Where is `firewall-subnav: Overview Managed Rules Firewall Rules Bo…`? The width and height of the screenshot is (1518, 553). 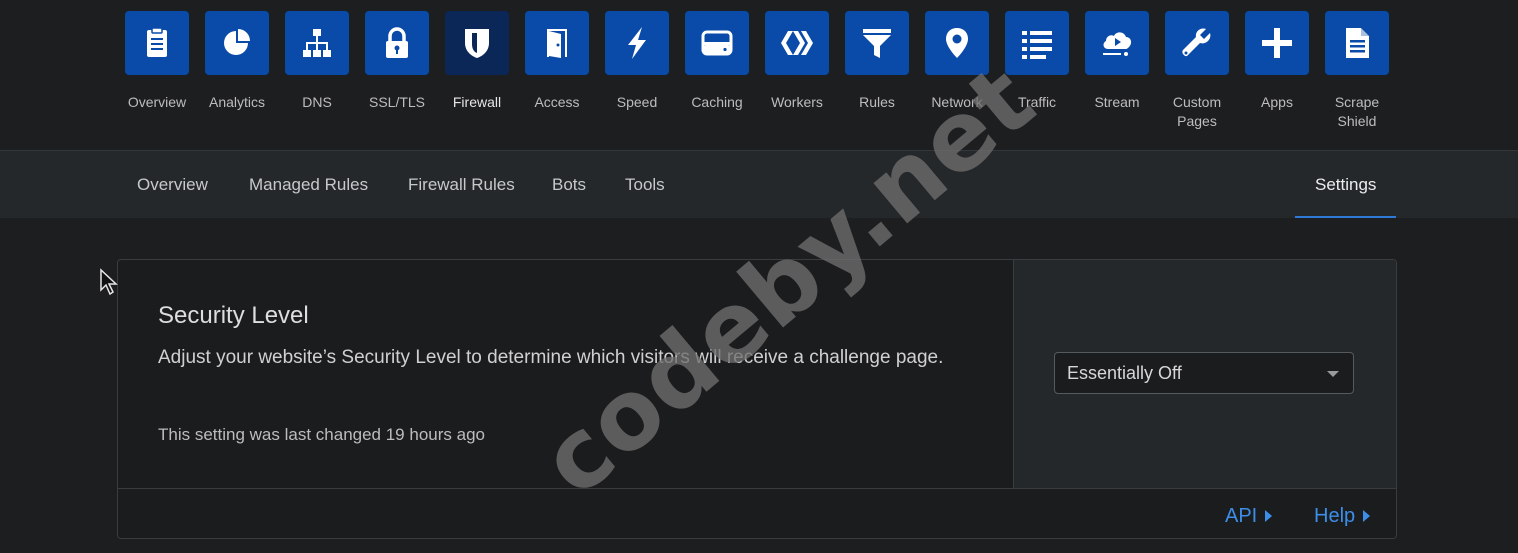 firewall-subnav: Overview Managed Rules Firewall Rules Bo… is located at coordinates (759, 184).